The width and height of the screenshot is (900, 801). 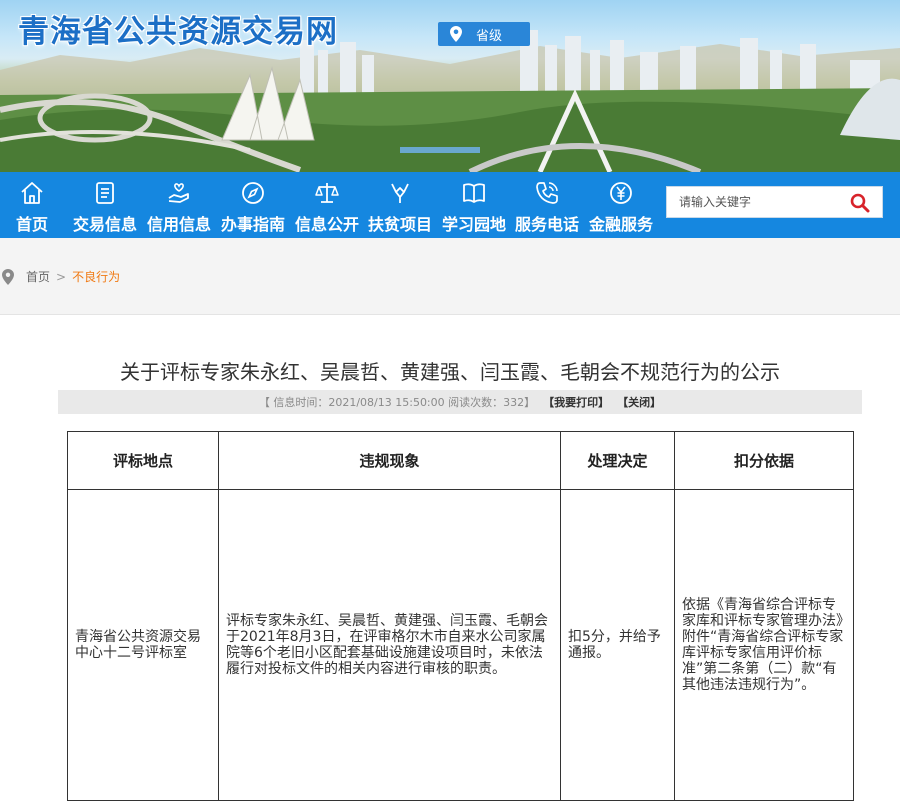 I want to click on nav-item-home: 首页, so click(x=32, y=205).